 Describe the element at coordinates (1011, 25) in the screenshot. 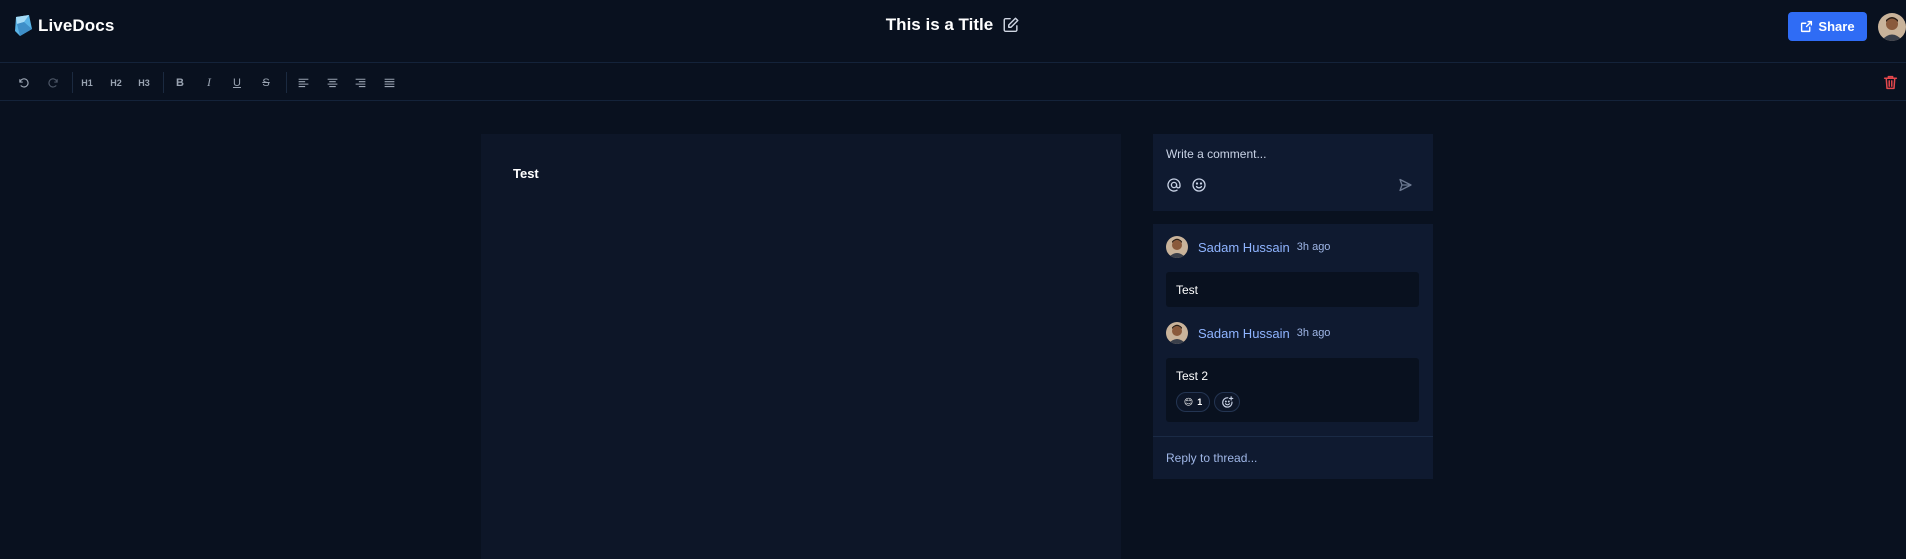

I see `edit-title-icon` at that location.